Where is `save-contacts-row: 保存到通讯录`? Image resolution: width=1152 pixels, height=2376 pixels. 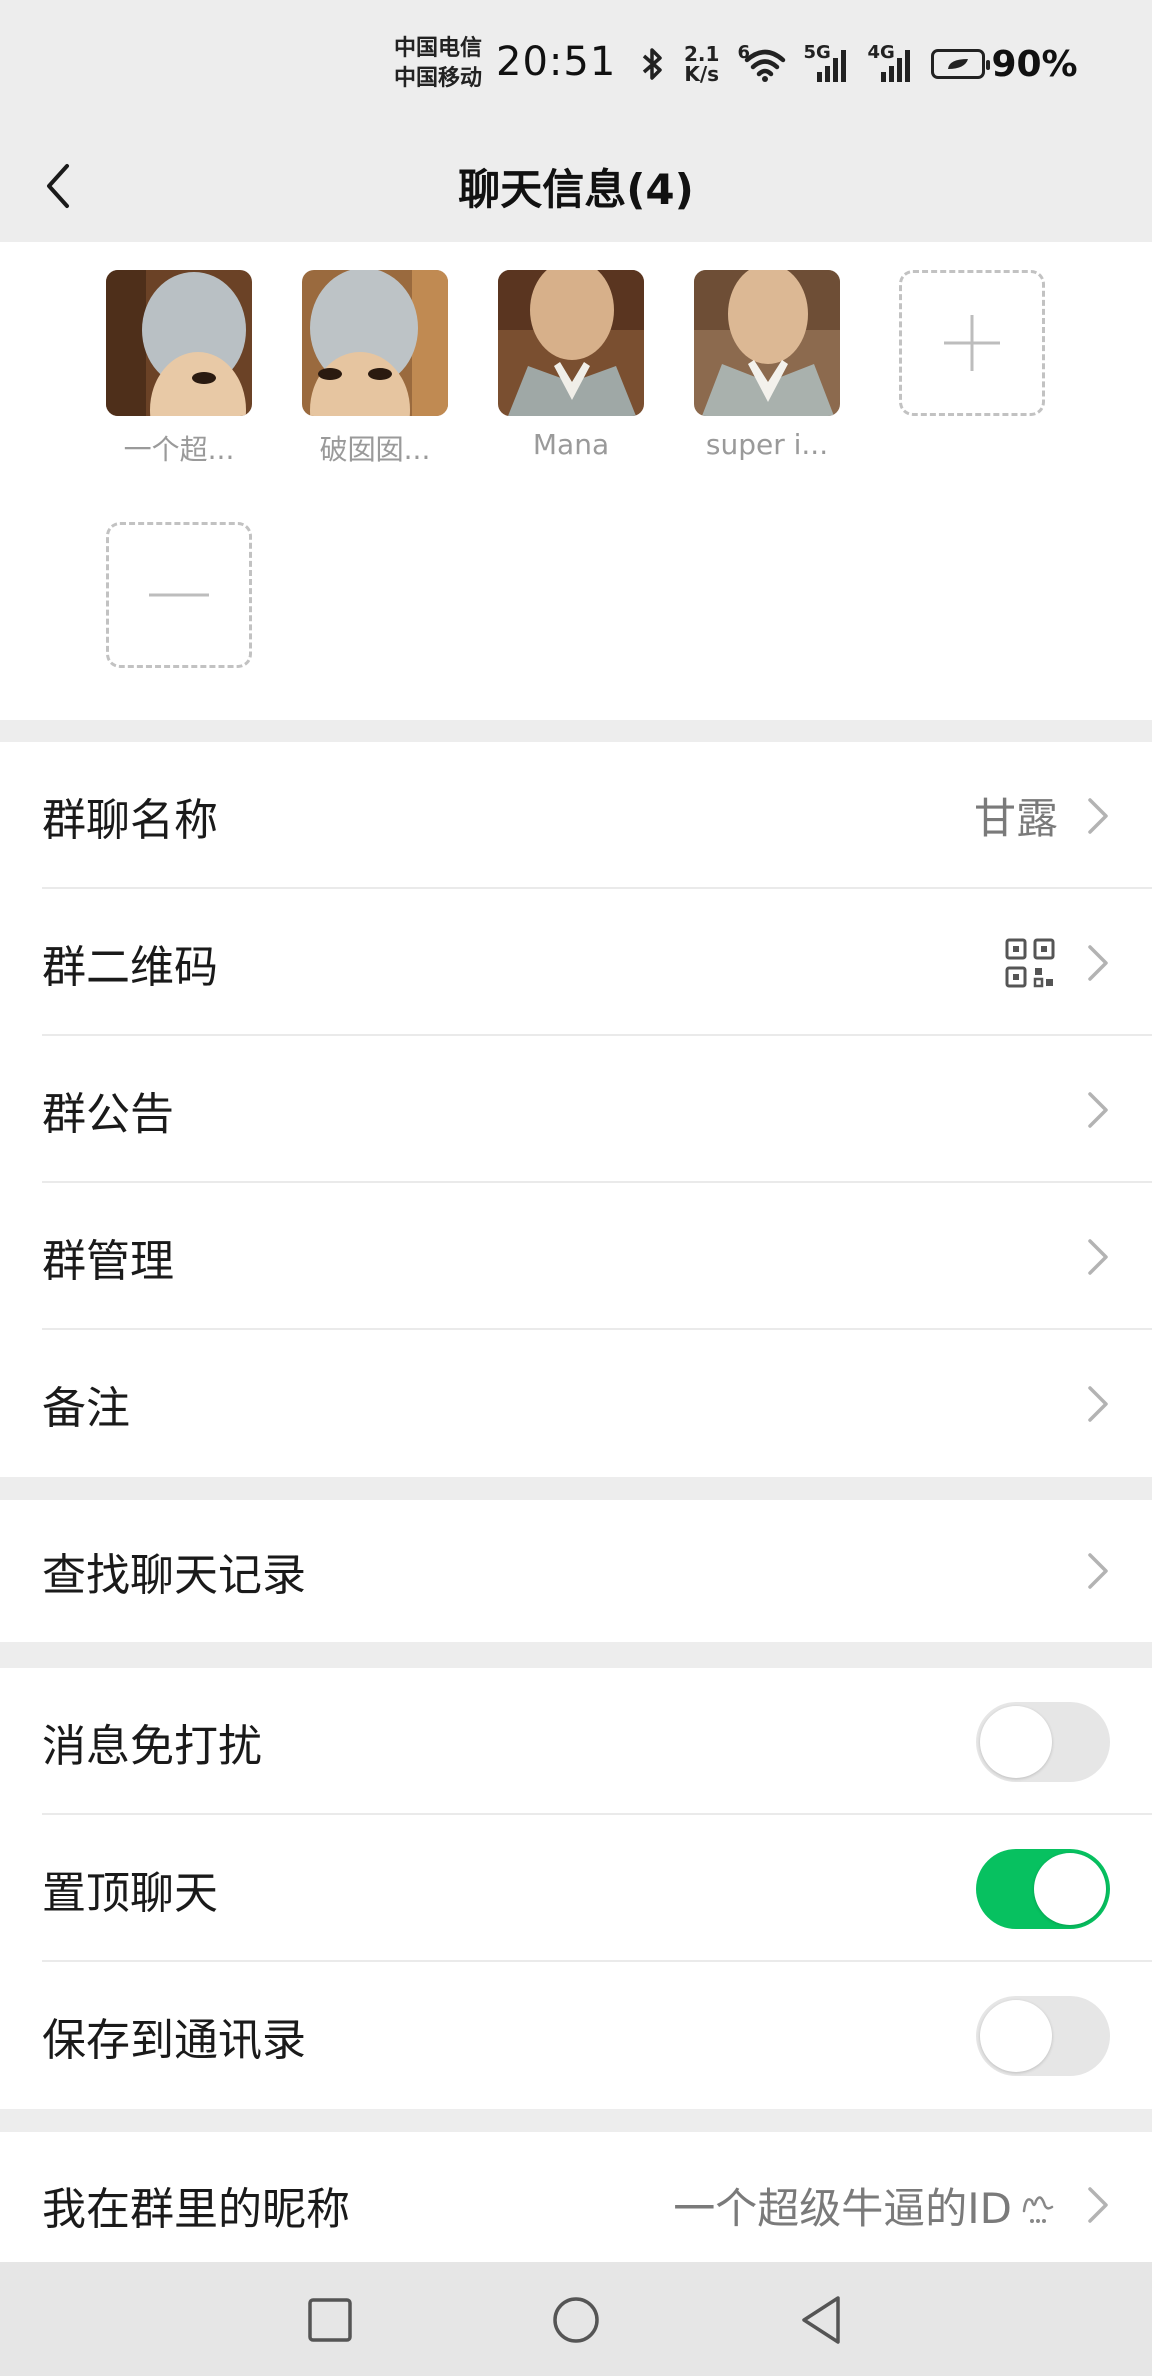
save-contacts-row: 保存到通讯录 is located at coordinates (576, 2035).